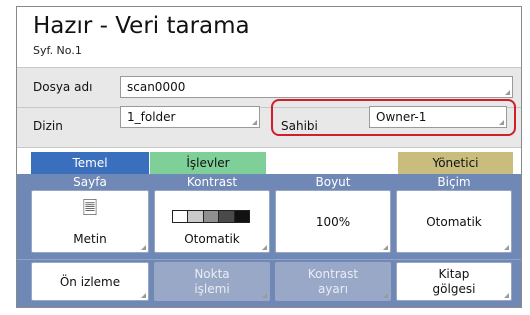 The width and height of the screenshot is (530, 315). What do you see at coordinates (333, 274) in the screenshot?
I see `contrast-adjust-label-line1: Kontrast` at bounding box center [333, 274].